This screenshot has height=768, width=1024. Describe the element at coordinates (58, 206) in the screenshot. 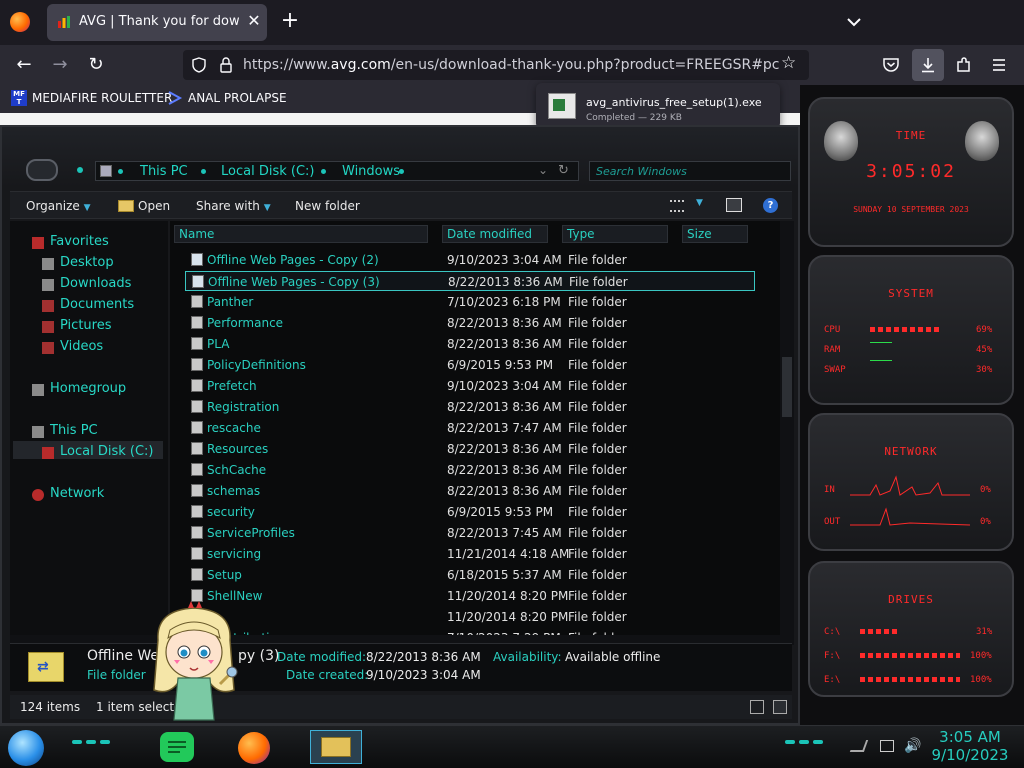

I see `organize-button: Organize ▼` at that location.